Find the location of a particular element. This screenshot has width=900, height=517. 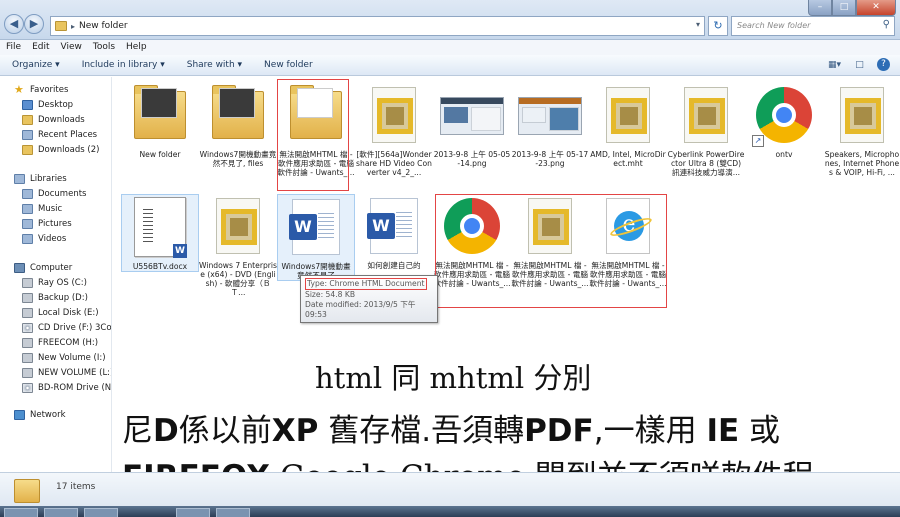

view-options-icon: ▦▾ is located at coordinates (834, 65).